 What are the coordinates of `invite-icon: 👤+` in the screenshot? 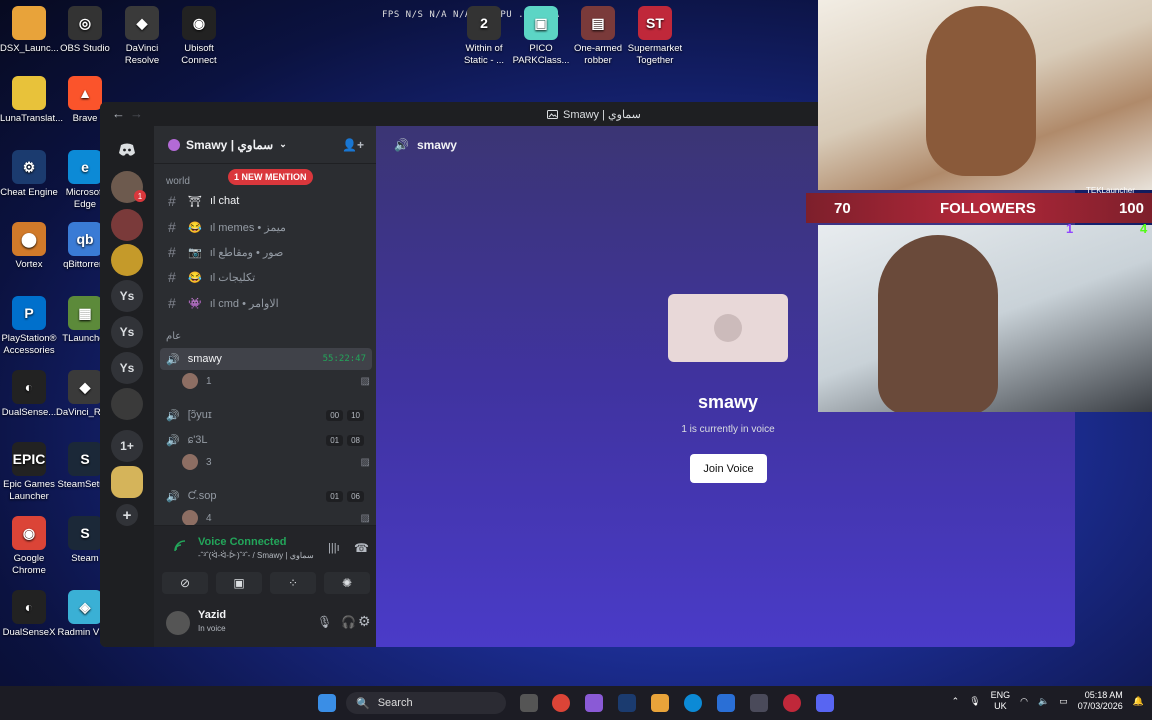 It's located at (353, 145).